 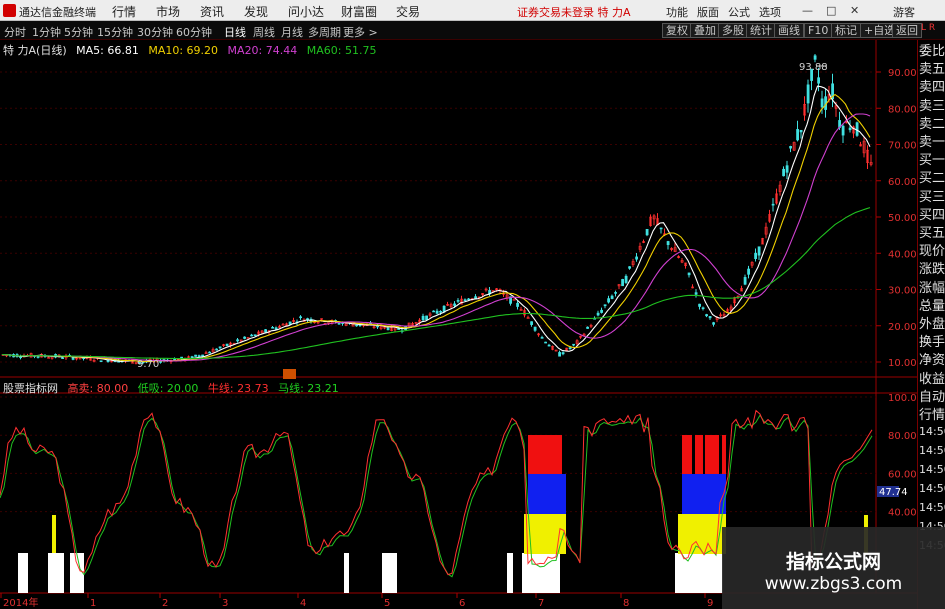 I want to click on sidebar-item: 卖四, so click(x=932, y=87).